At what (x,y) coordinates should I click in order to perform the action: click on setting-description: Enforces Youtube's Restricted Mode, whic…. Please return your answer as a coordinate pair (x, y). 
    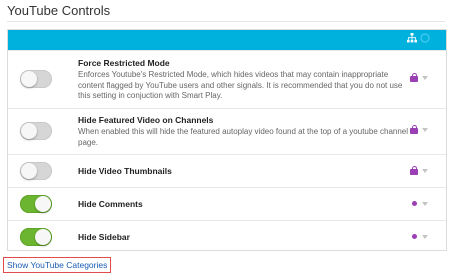
    Looking at the image, I should click on (240, 85).